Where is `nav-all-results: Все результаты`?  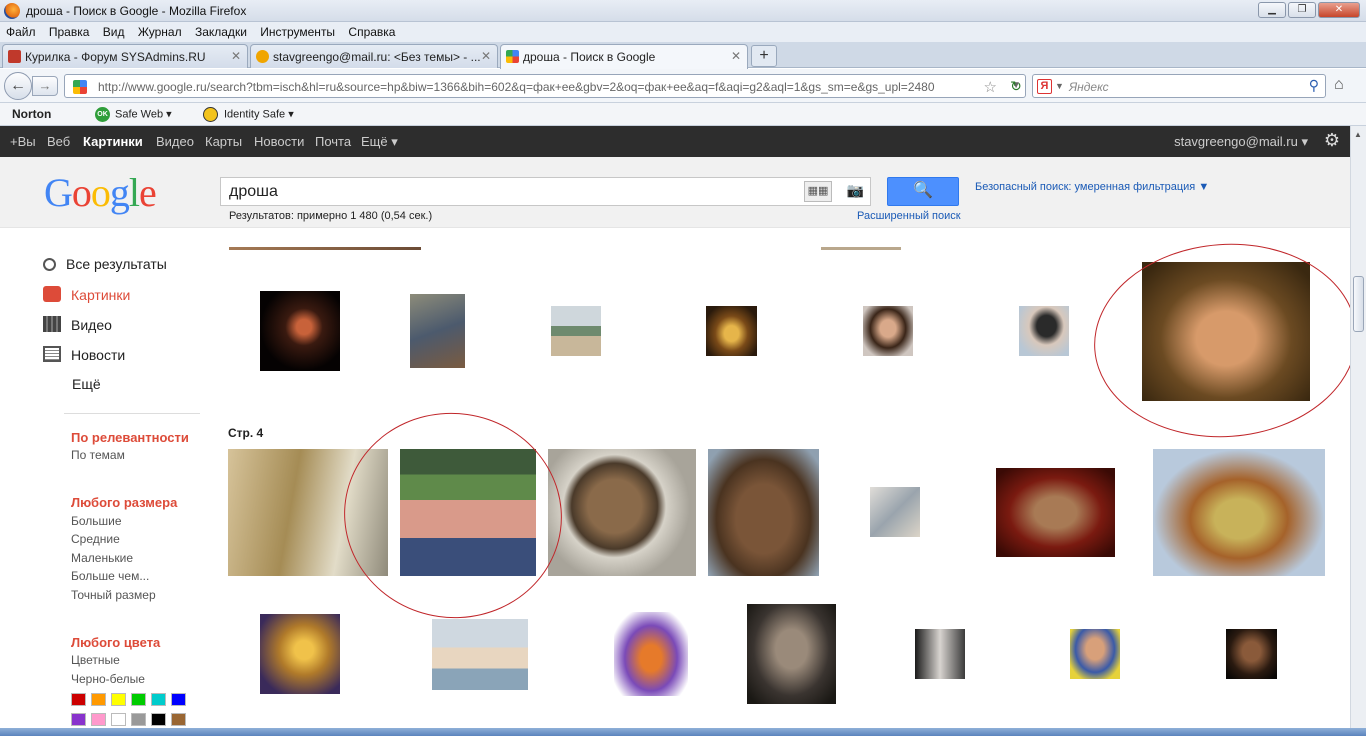 nav-all-results: Все результаты is located at coordinates (105, 264).